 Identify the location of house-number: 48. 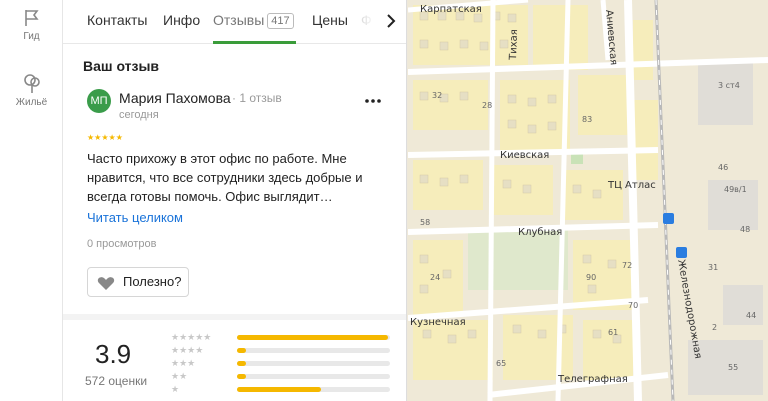
(745, 229).